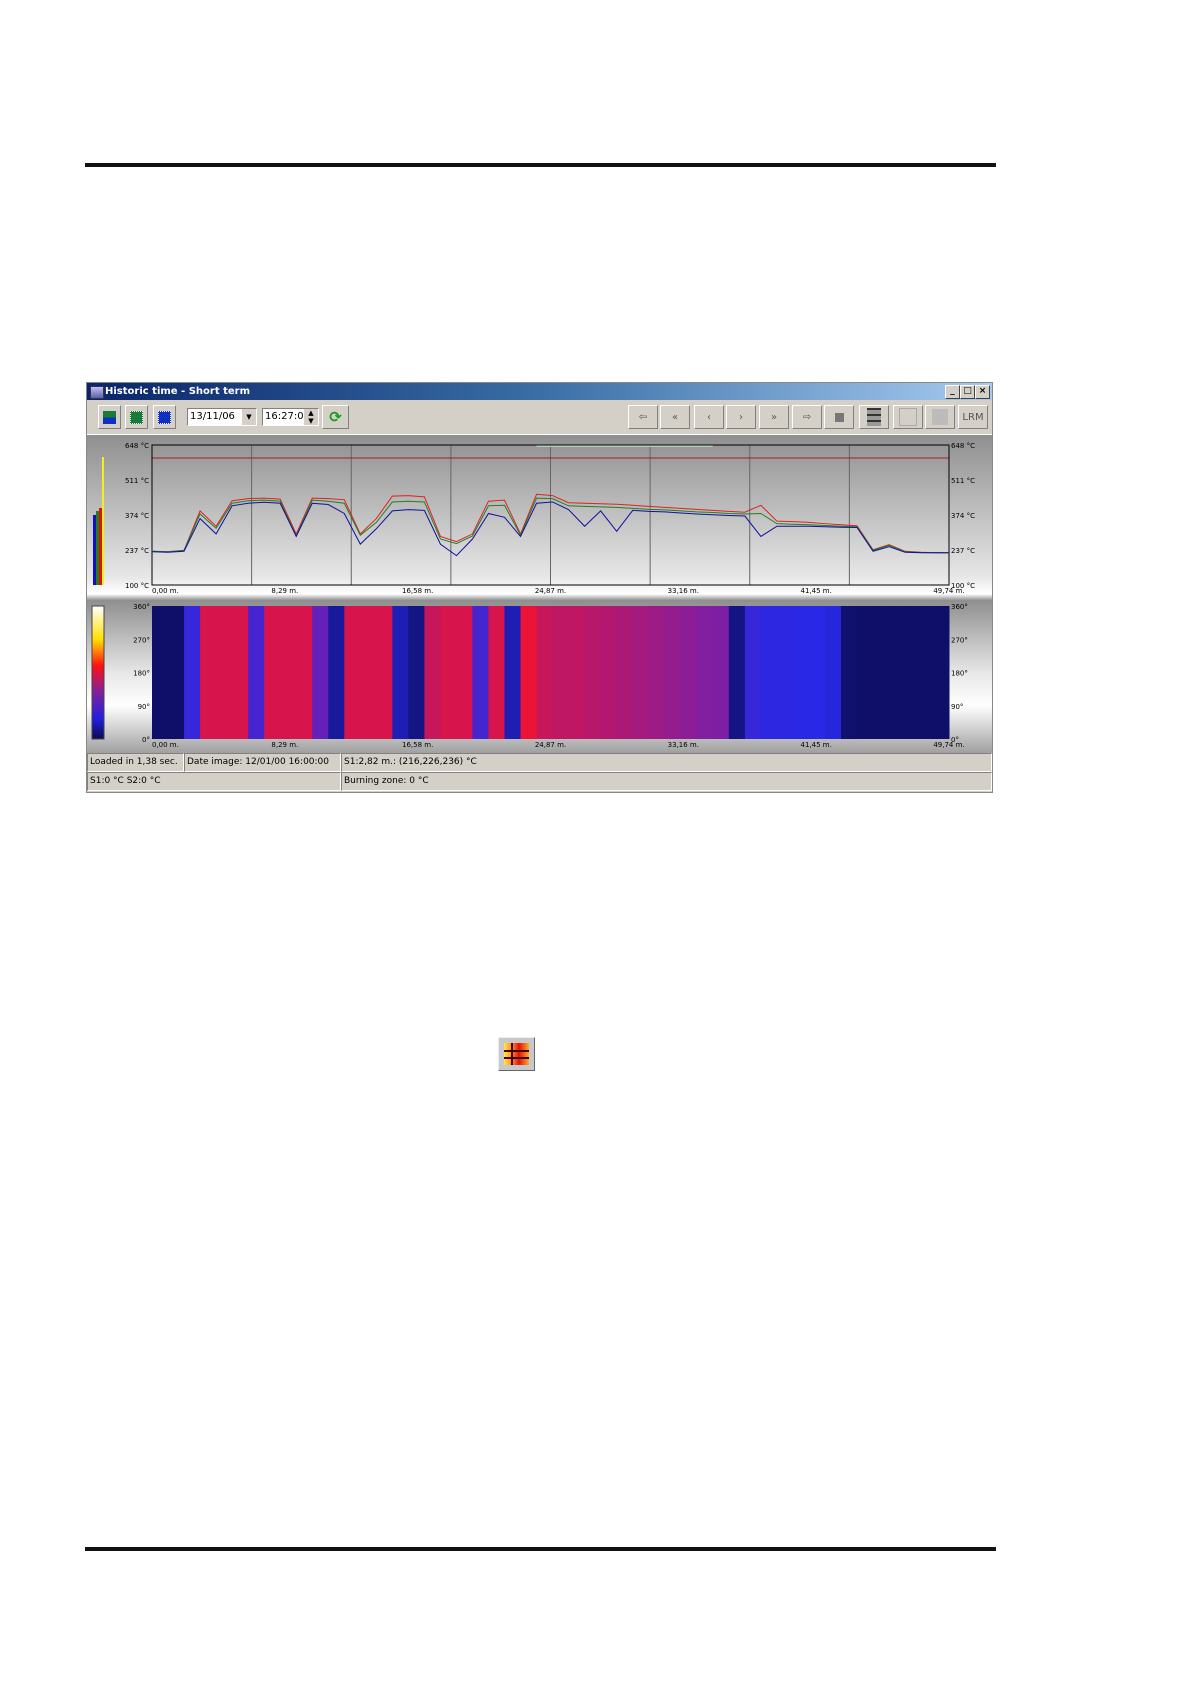  Describe the element at coordinates (284, 745) in the screenshot. I see `heatmap-x-tick-label: 8,29 m.` at that location.